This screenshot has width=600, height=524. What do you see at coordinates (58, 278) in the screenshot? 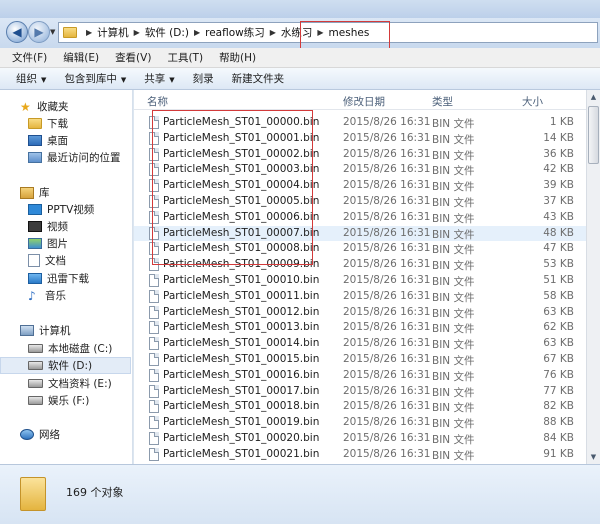
I see `nav-item-thunder: 迅雷下载` at bounding box center [58, 278].